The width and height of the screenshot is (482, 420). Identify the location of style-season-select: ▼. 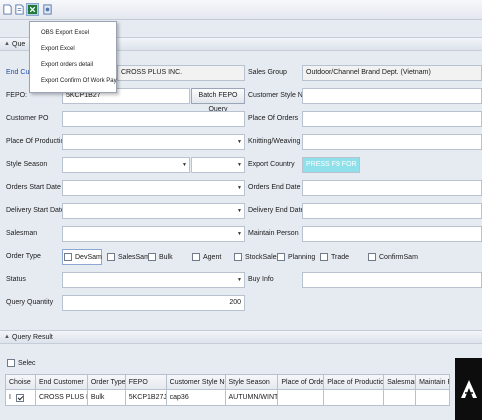
(126, 165).